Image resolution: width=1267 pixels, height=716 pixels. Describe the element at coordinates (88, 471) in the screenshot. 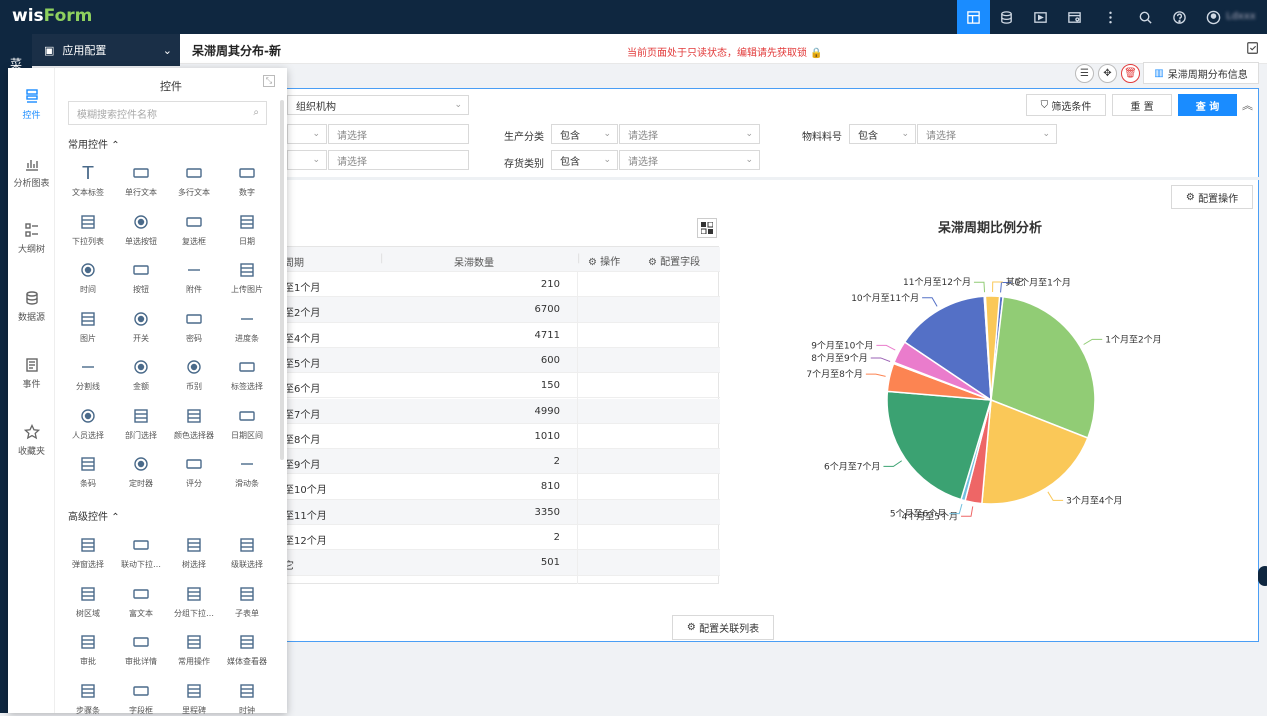

I see `control-item: 条码` at that location.